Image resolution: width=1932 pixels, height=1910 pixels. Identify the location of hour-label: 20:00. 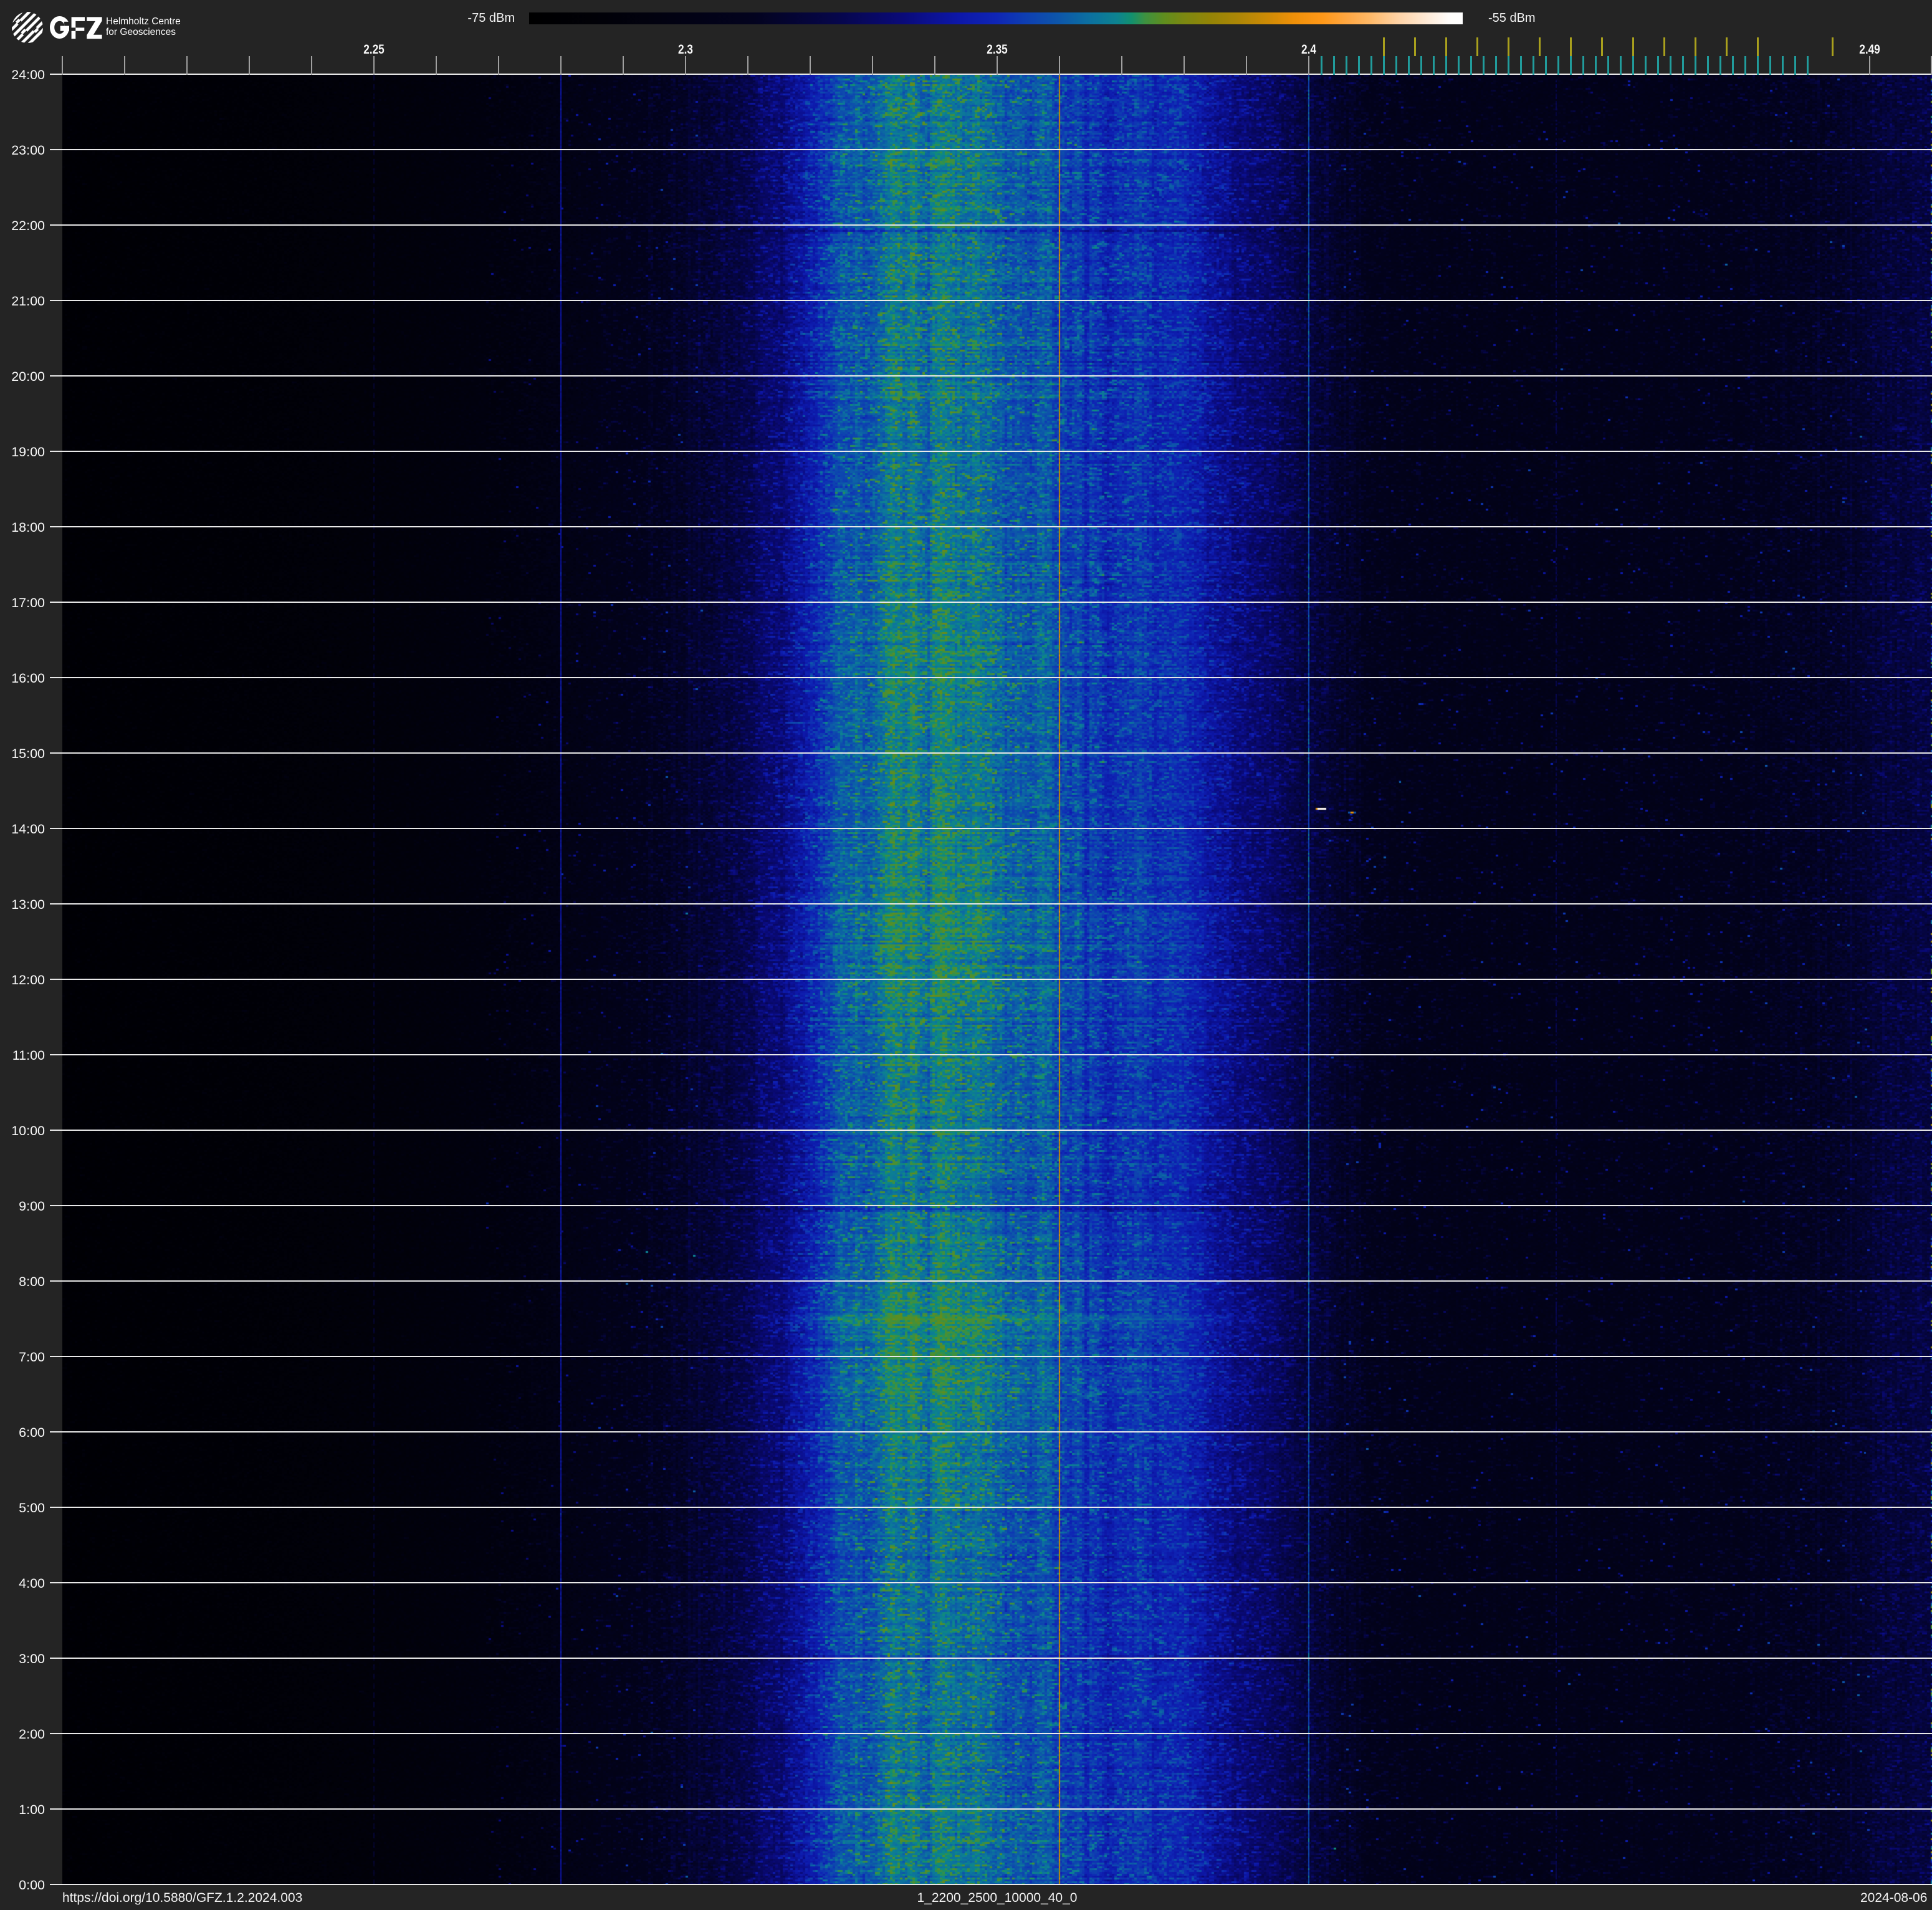
(28, 376).